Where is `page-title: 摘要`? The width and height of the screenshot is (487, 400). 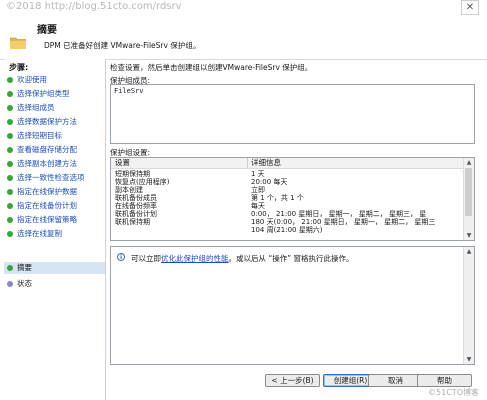 page-title: 摘要 is located at coordinates (47, 30).